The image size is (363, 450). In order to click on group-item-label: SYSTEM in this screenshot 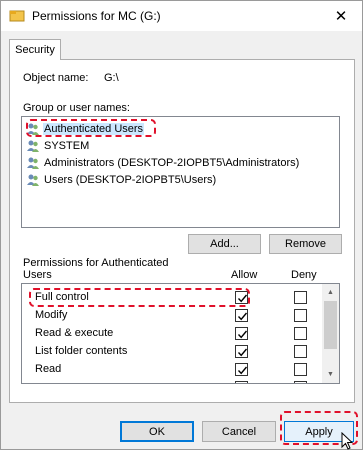, I will do `click(67, 146)`.